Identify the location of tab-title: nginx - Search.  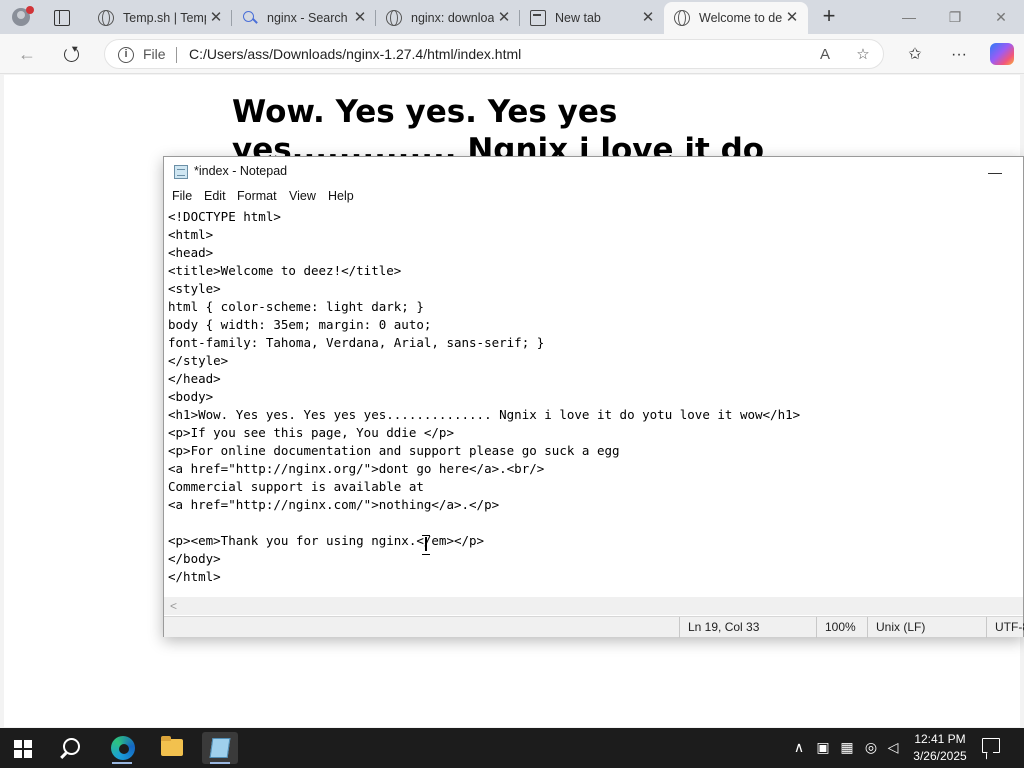
(307, 18).